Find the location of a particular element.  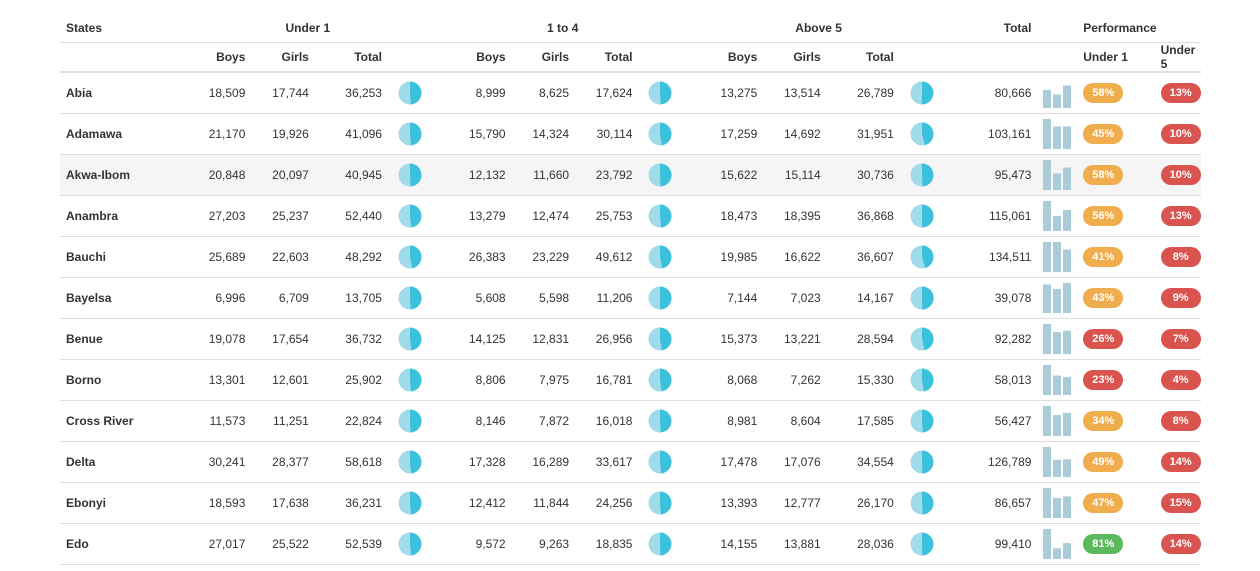

above5-total: 26,789 is located at coordinates (863, 93).